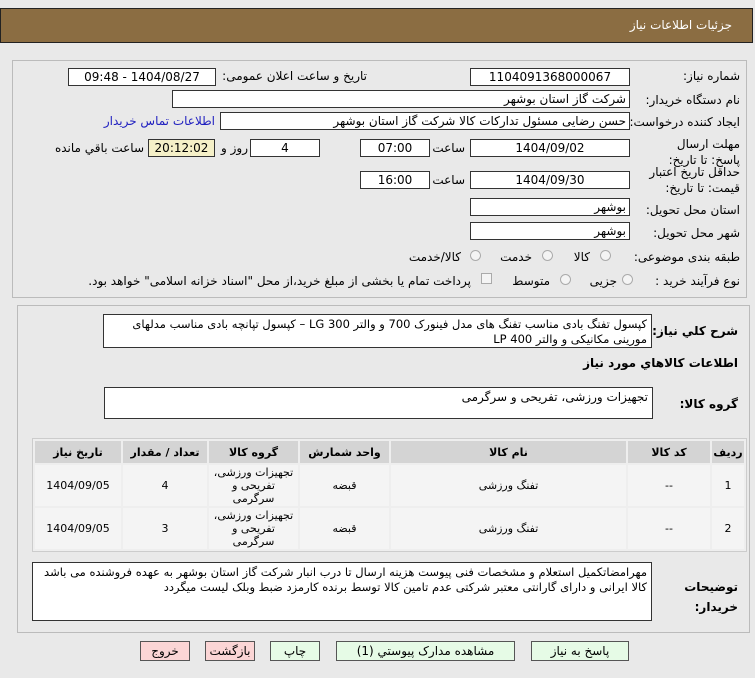  Describe the element at coordinates (165, 651) in the screenshot. I see `exit-button: خروج` at that location.